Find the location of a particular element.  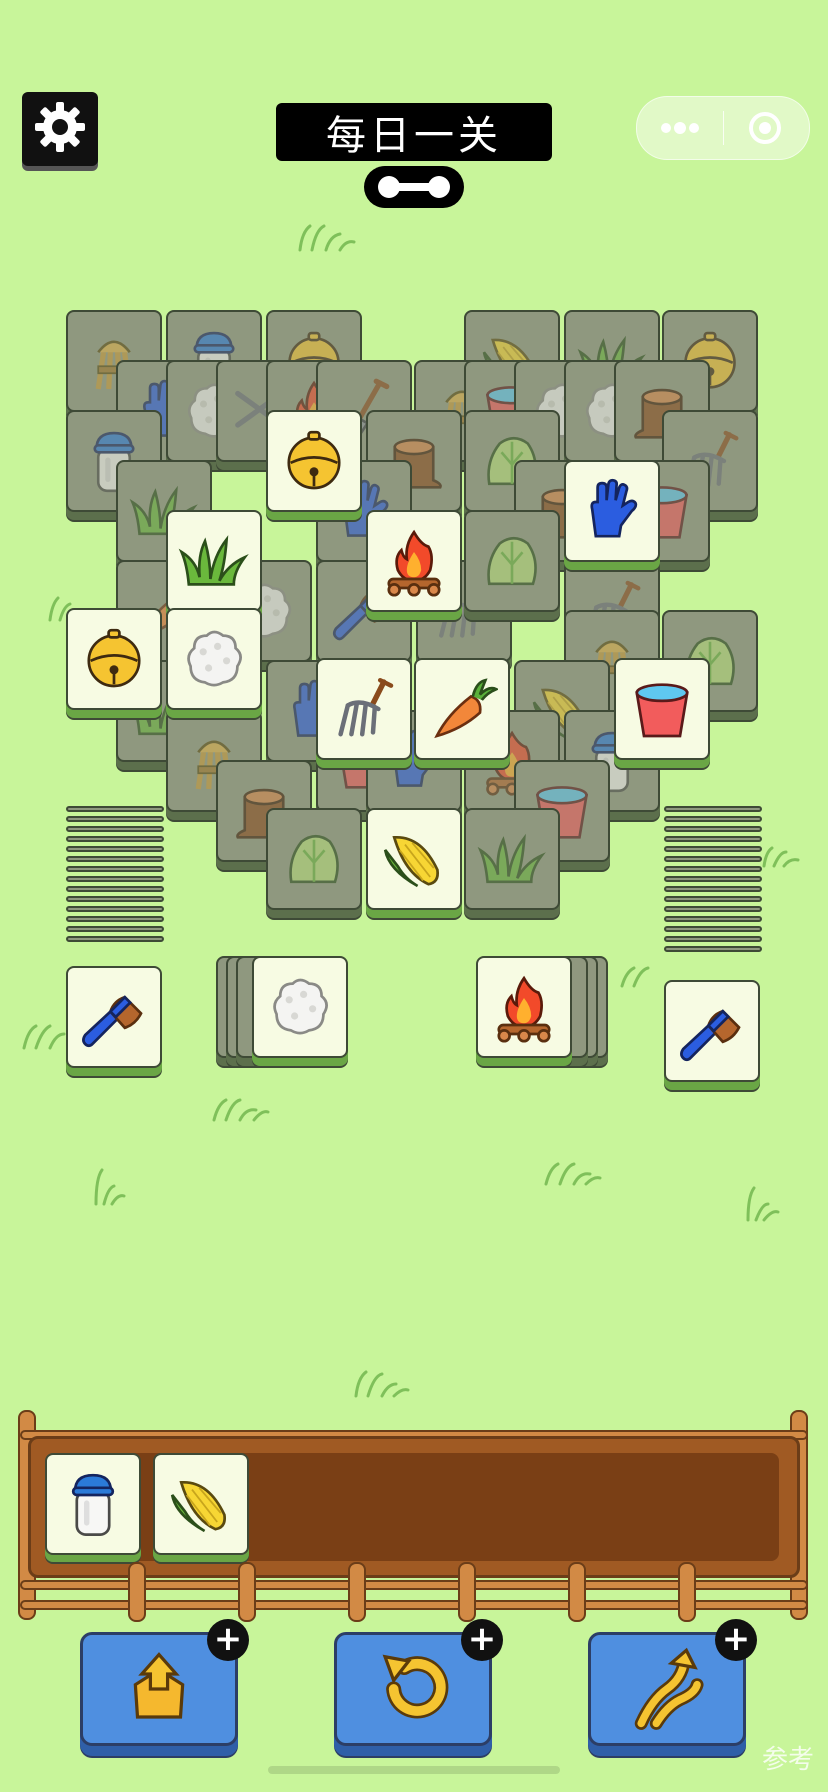

move-out-button: + is located at coordinates (164, 1682).